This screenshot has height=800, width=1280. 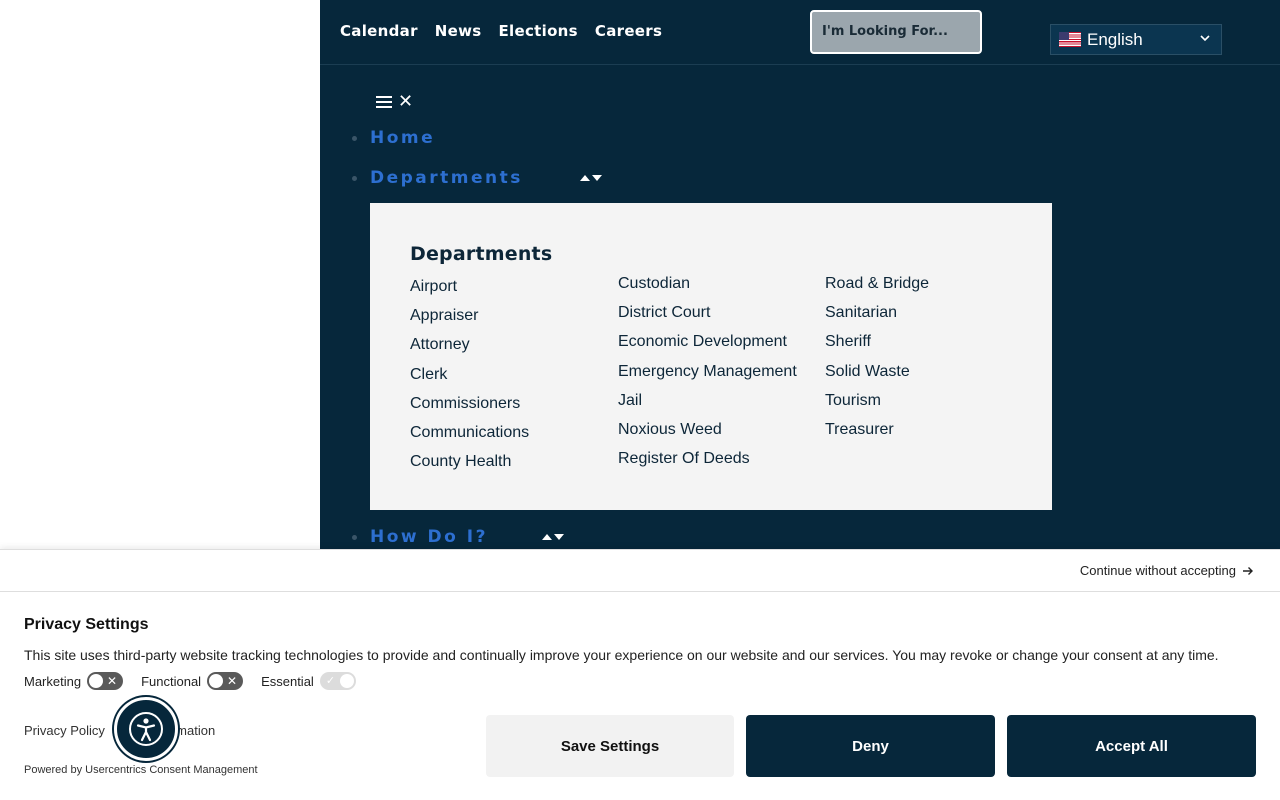 I want to click on accept-all-button: Accept All, so click(x=1131, y=746).